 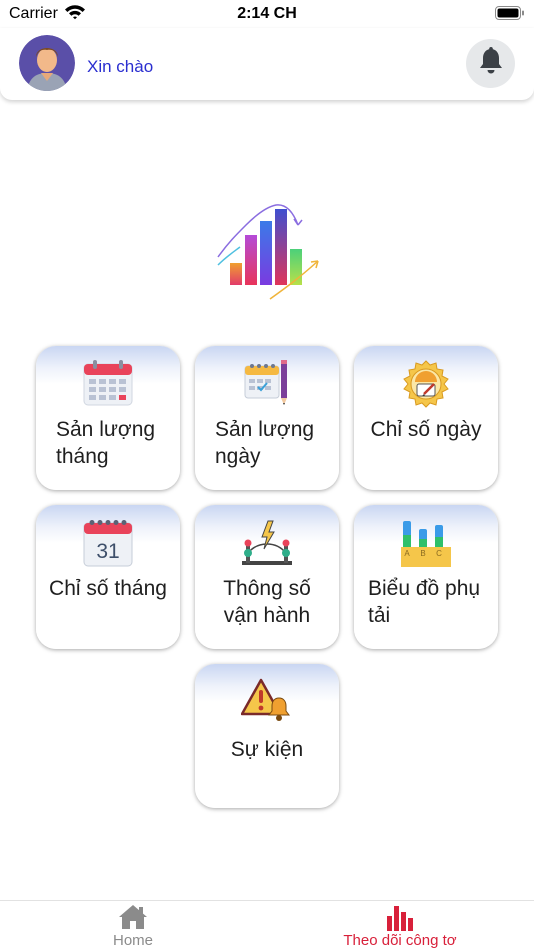 I want to click on abc-bar-chart-icon: A B C, so click(x=426, y=543).